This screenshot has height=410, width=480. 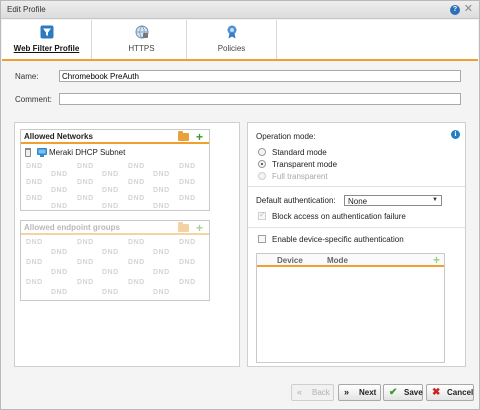 What do you see at coordinates (305, 164) in the screenshot?
I see `radio-label: Transparent mode` at bounding box center [305, 164].